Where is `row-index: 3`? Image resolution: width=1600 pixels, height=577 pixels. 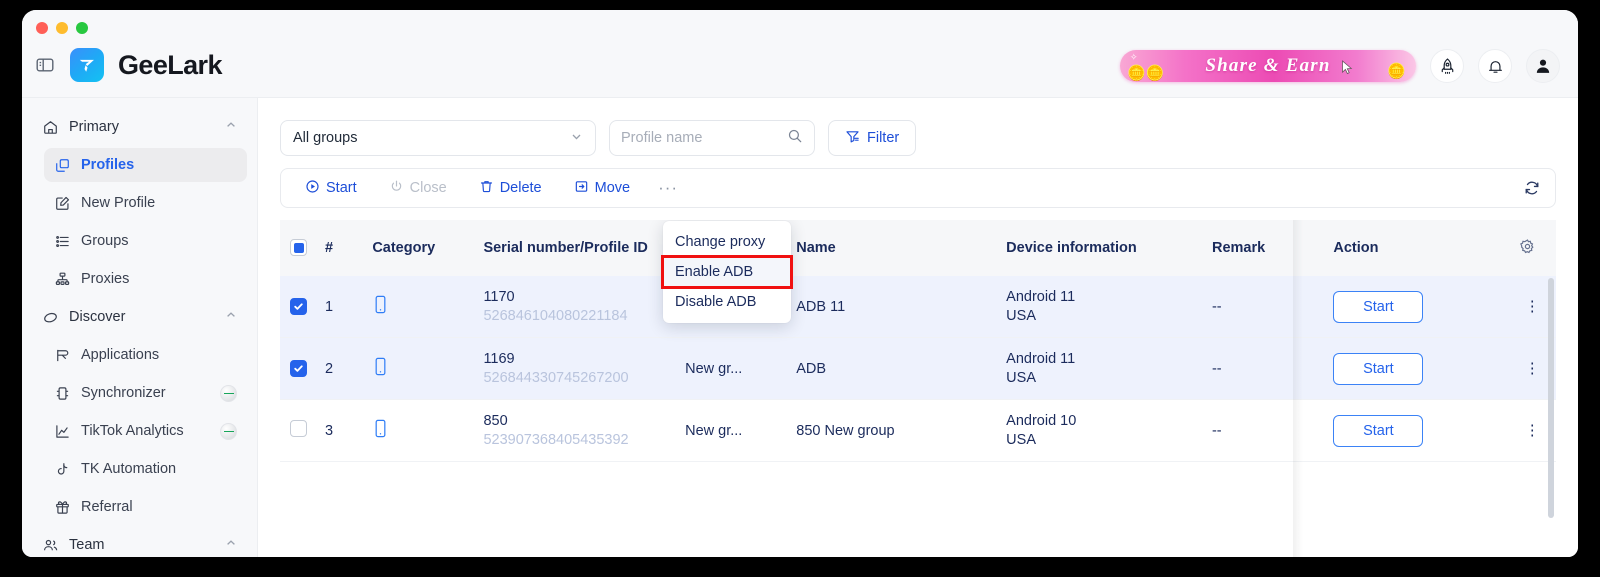
row-index: 3 is located at coordinates (338, 430).